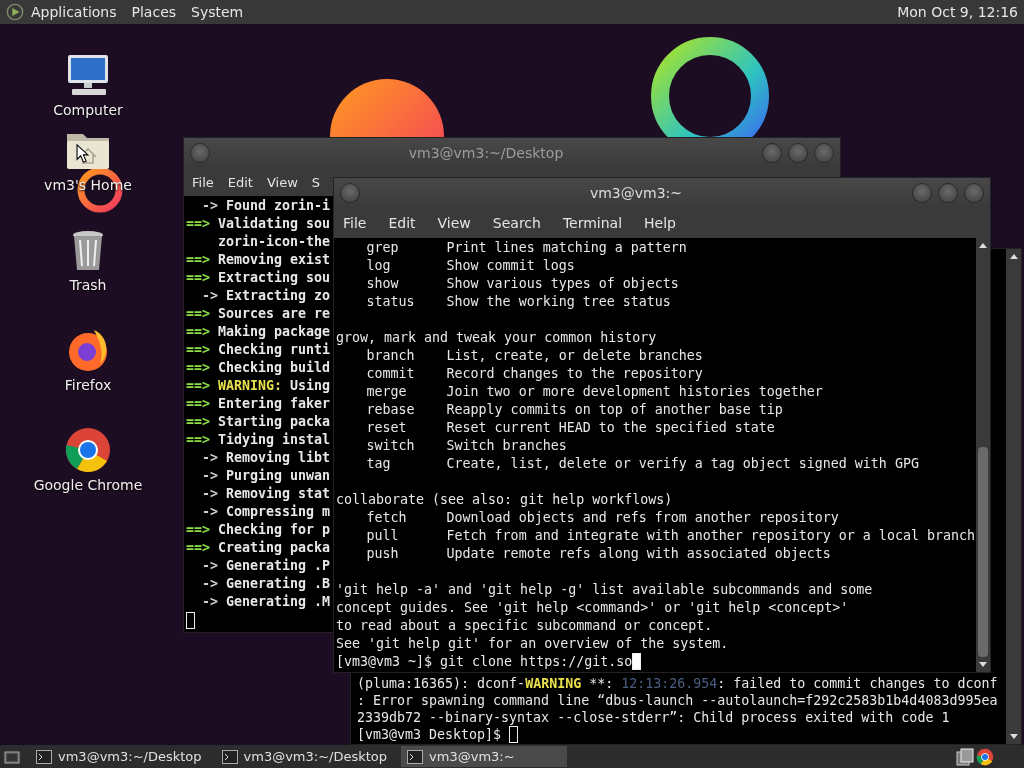  Describe the element at coordinates (316, 182) in the screenshot. I see `menu-item: S` at that location.